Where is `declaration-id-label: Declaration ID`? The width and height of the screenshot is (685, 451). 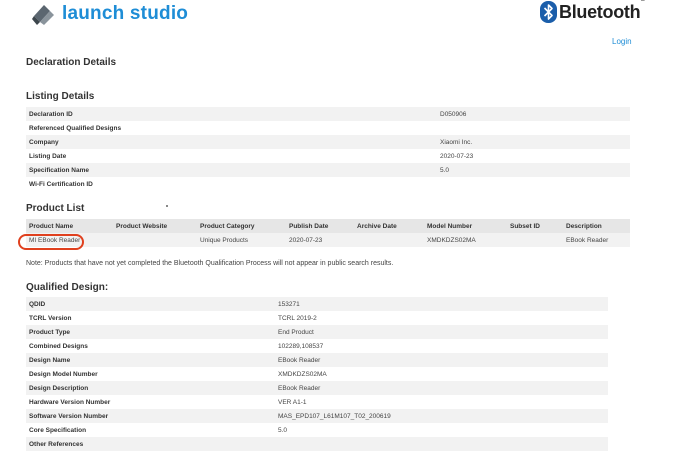
declaration-id-label: Declaration ID is located at coordinates (231, 114).